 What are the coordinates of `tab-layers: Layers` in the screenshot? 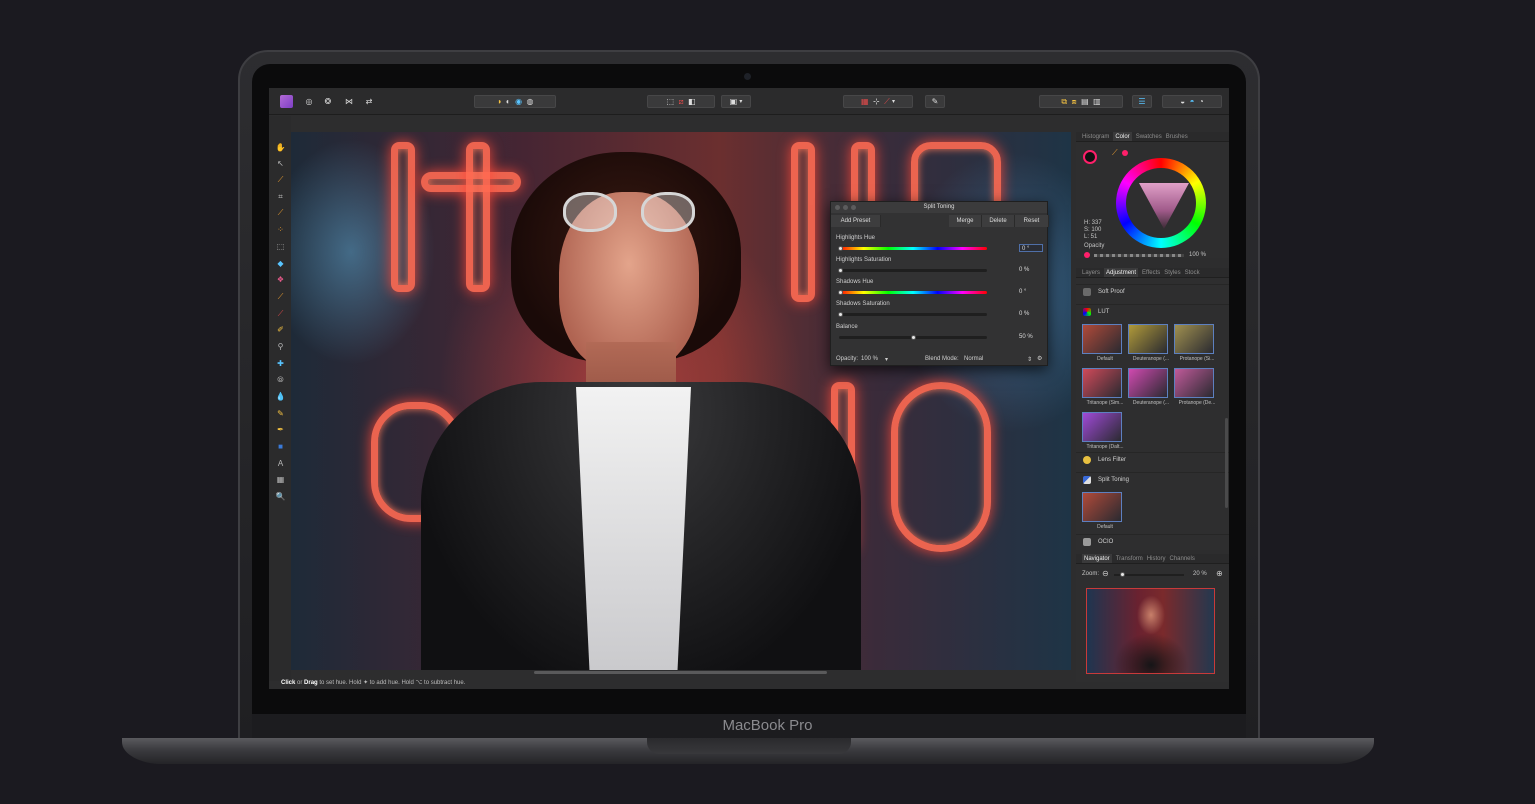 It's located at (1091, 272).